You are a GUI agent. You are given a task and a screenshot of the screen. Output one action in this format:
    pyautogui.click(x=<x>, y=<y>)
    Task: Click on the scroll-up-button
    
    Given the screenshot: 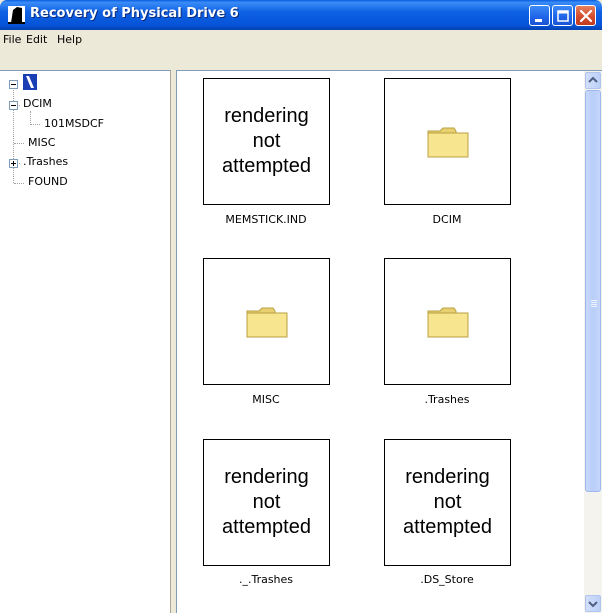 What is the action you would take?
    pyautogui.click(x=593, y=80)
    